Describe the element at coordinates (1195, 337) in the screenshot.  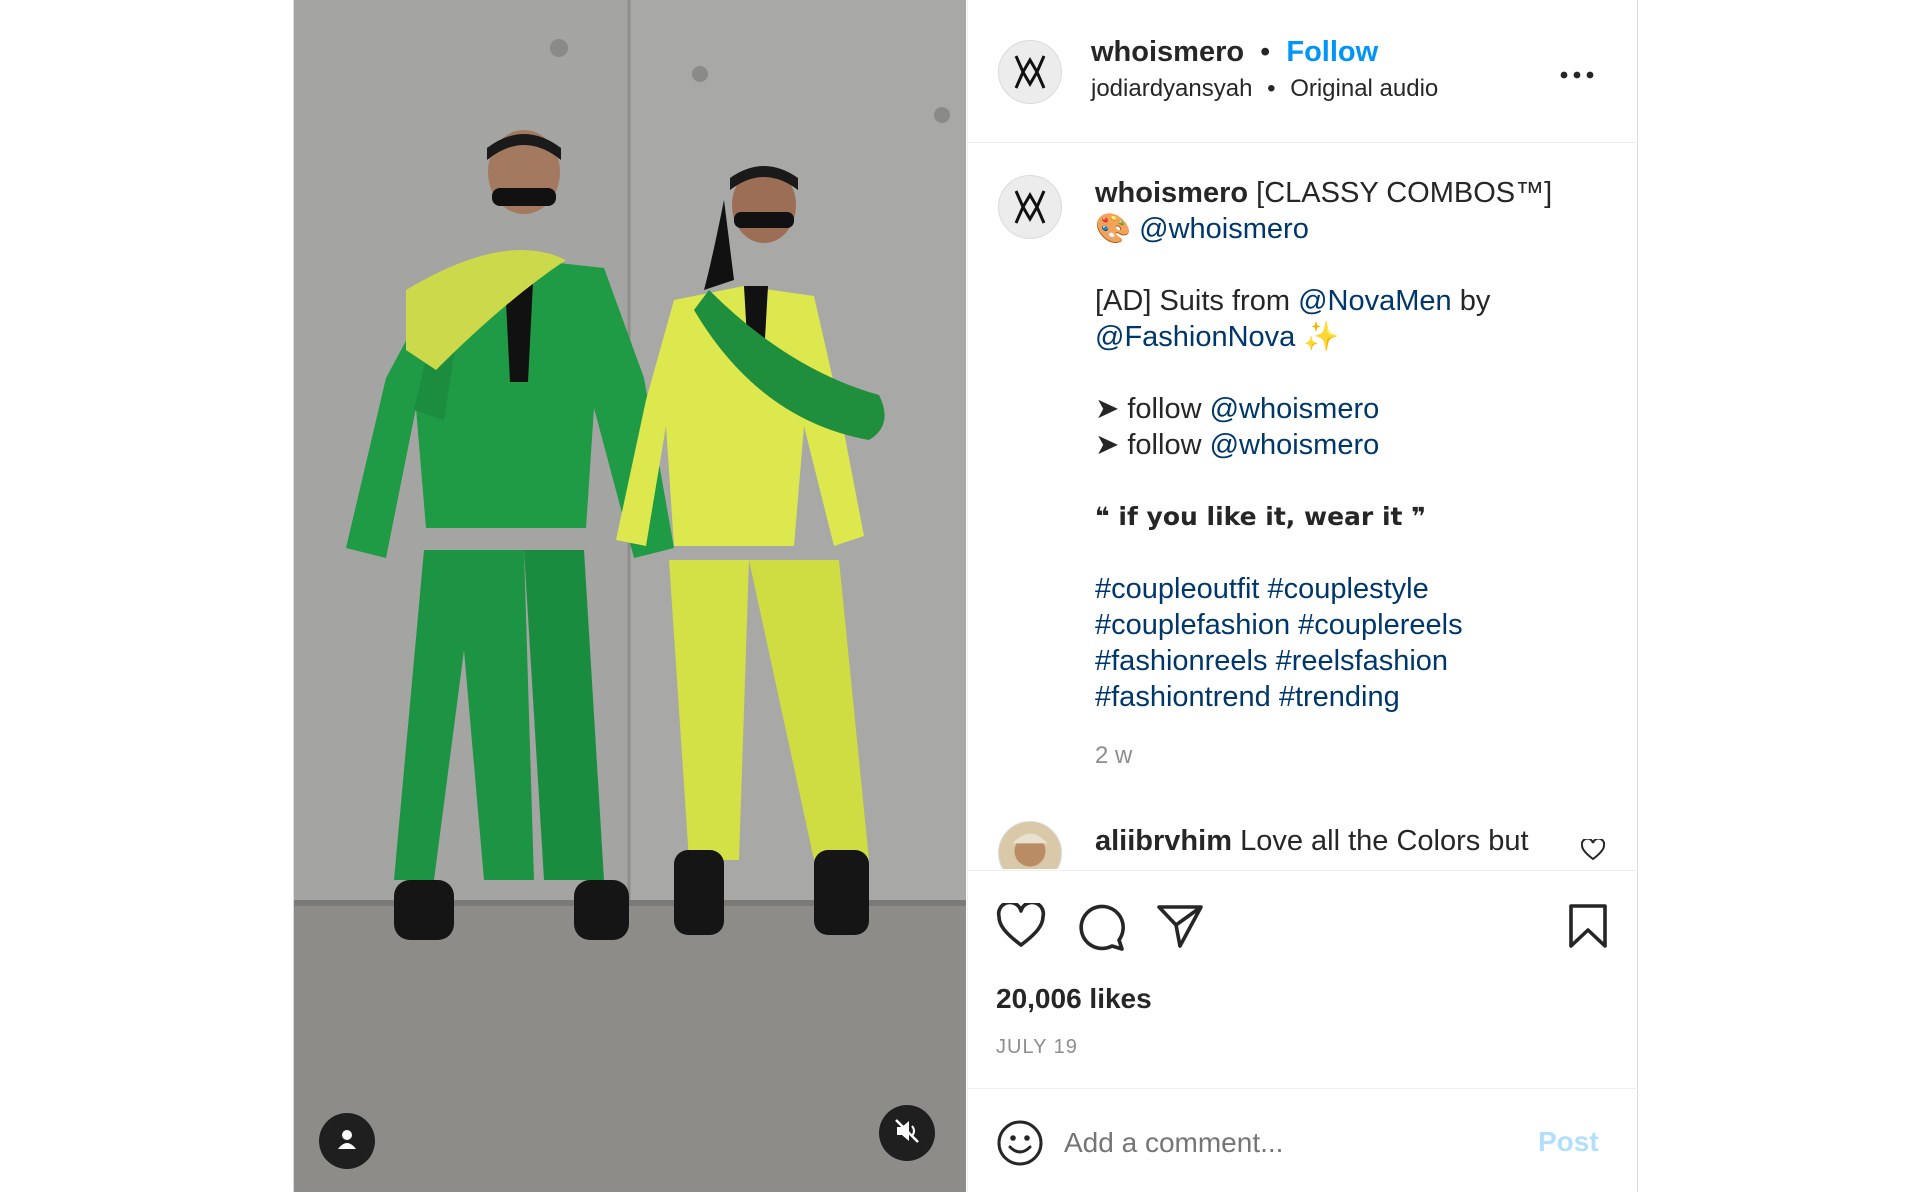
I see `mention-link: @FashionNova` at that location.